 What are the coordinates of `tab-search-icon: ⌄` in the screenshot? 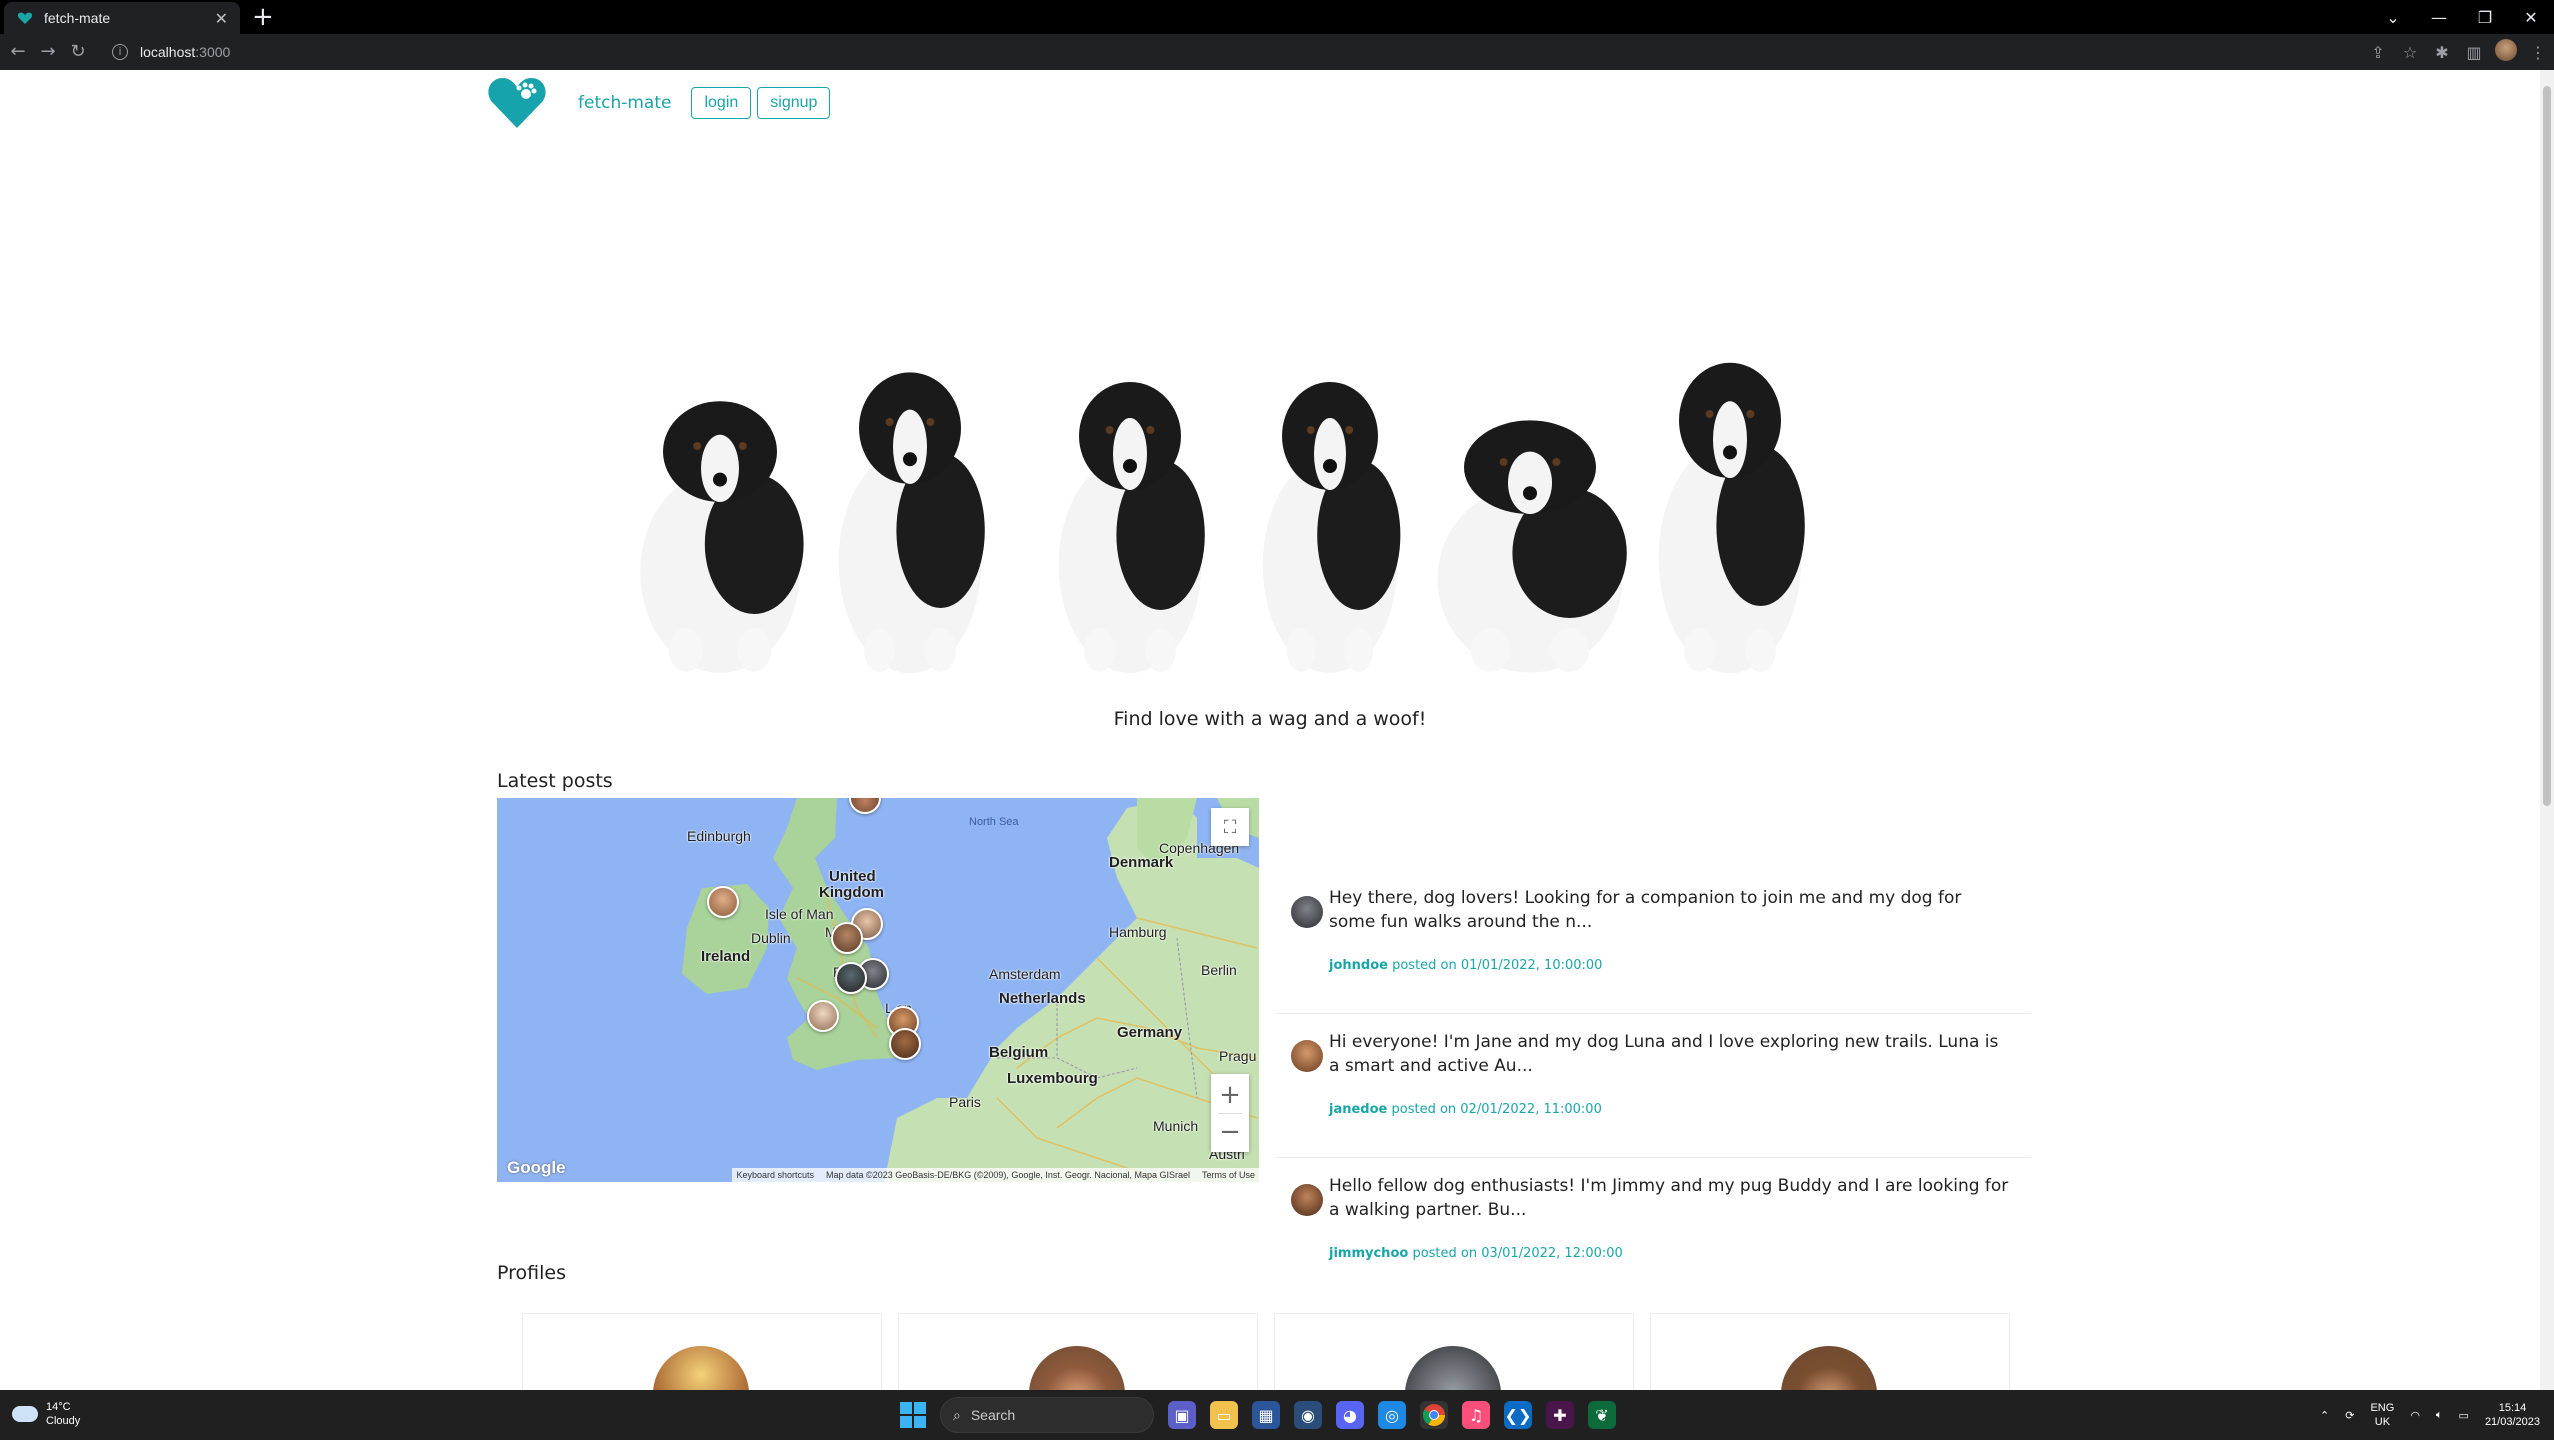 It's located at (2393, 17).